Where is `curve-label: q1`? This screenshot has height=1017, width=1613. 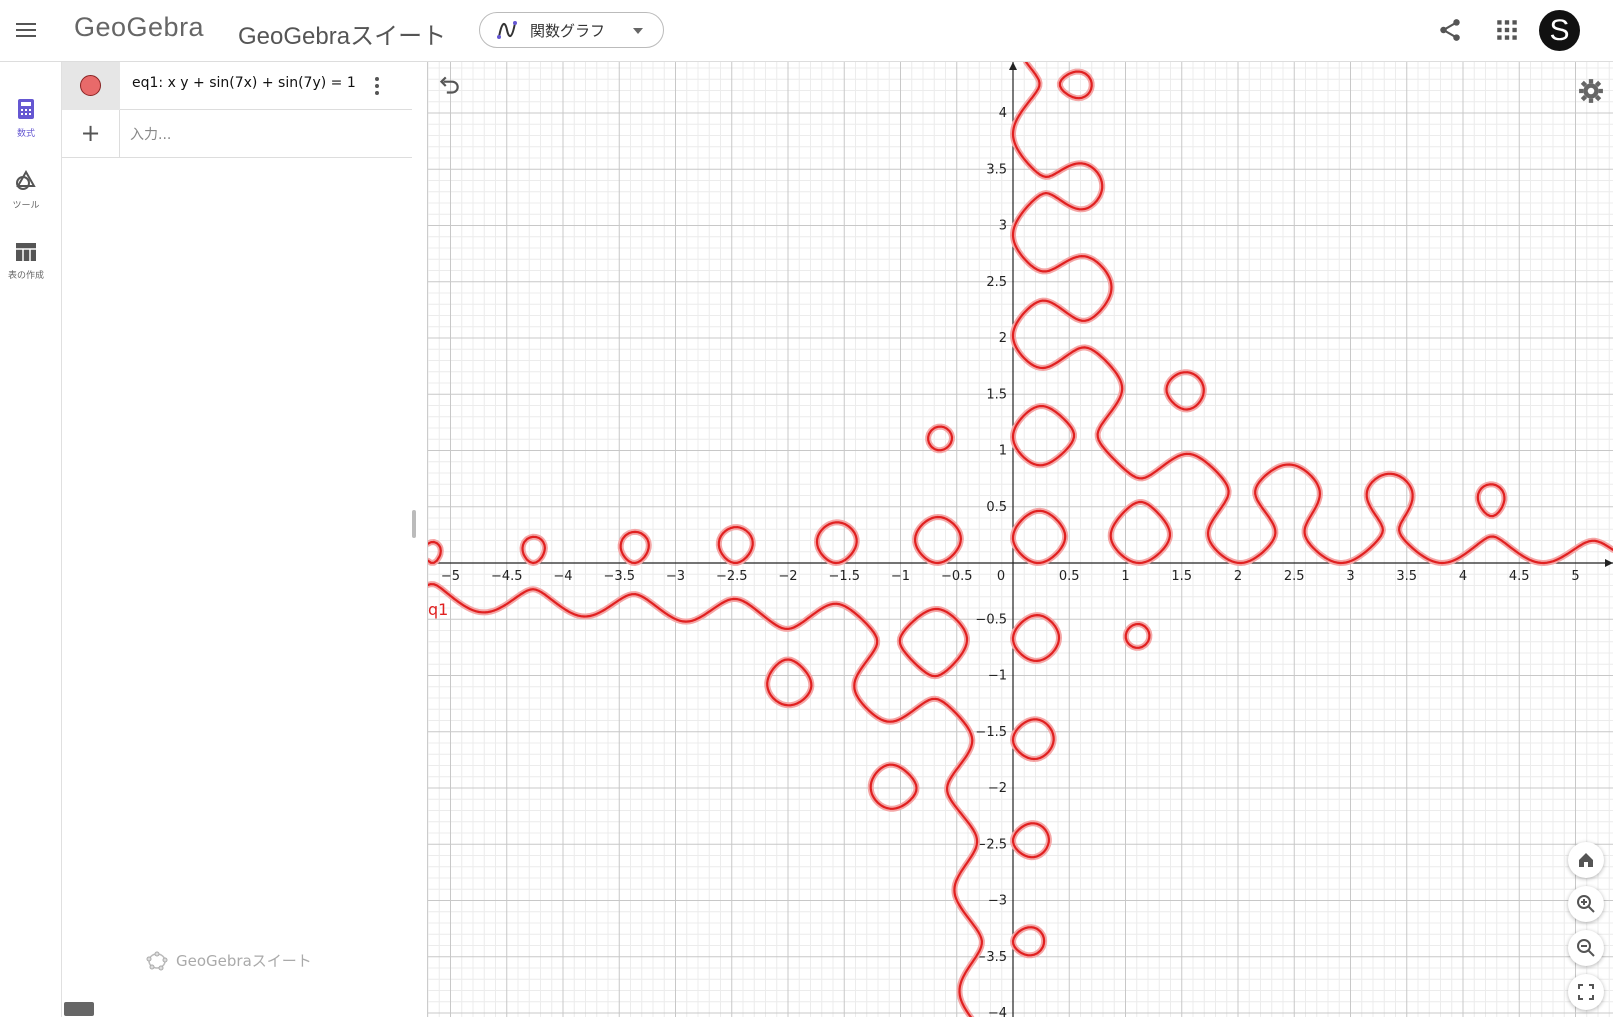 curve-label: q1 is located at coordinates (438, 609).